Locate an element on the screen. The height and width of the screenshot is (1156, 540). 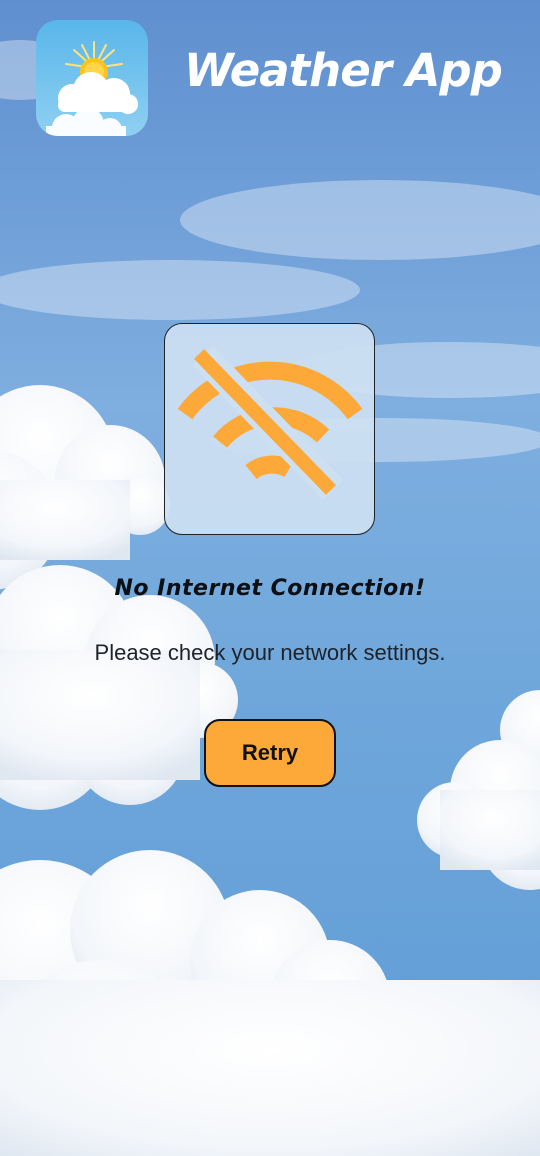
wifi-off-card is located at coordinates (269, 429).